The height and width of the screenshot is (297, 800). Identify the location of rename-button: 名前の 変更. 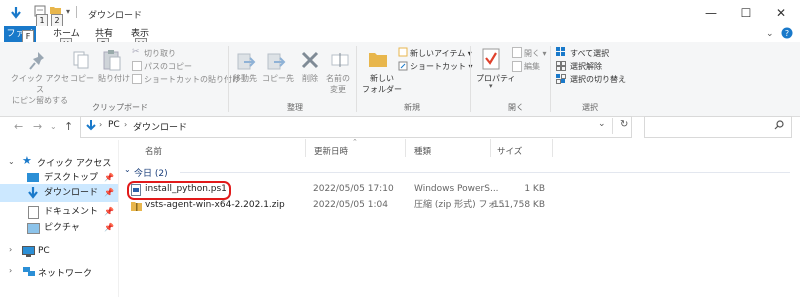
(338, 84).